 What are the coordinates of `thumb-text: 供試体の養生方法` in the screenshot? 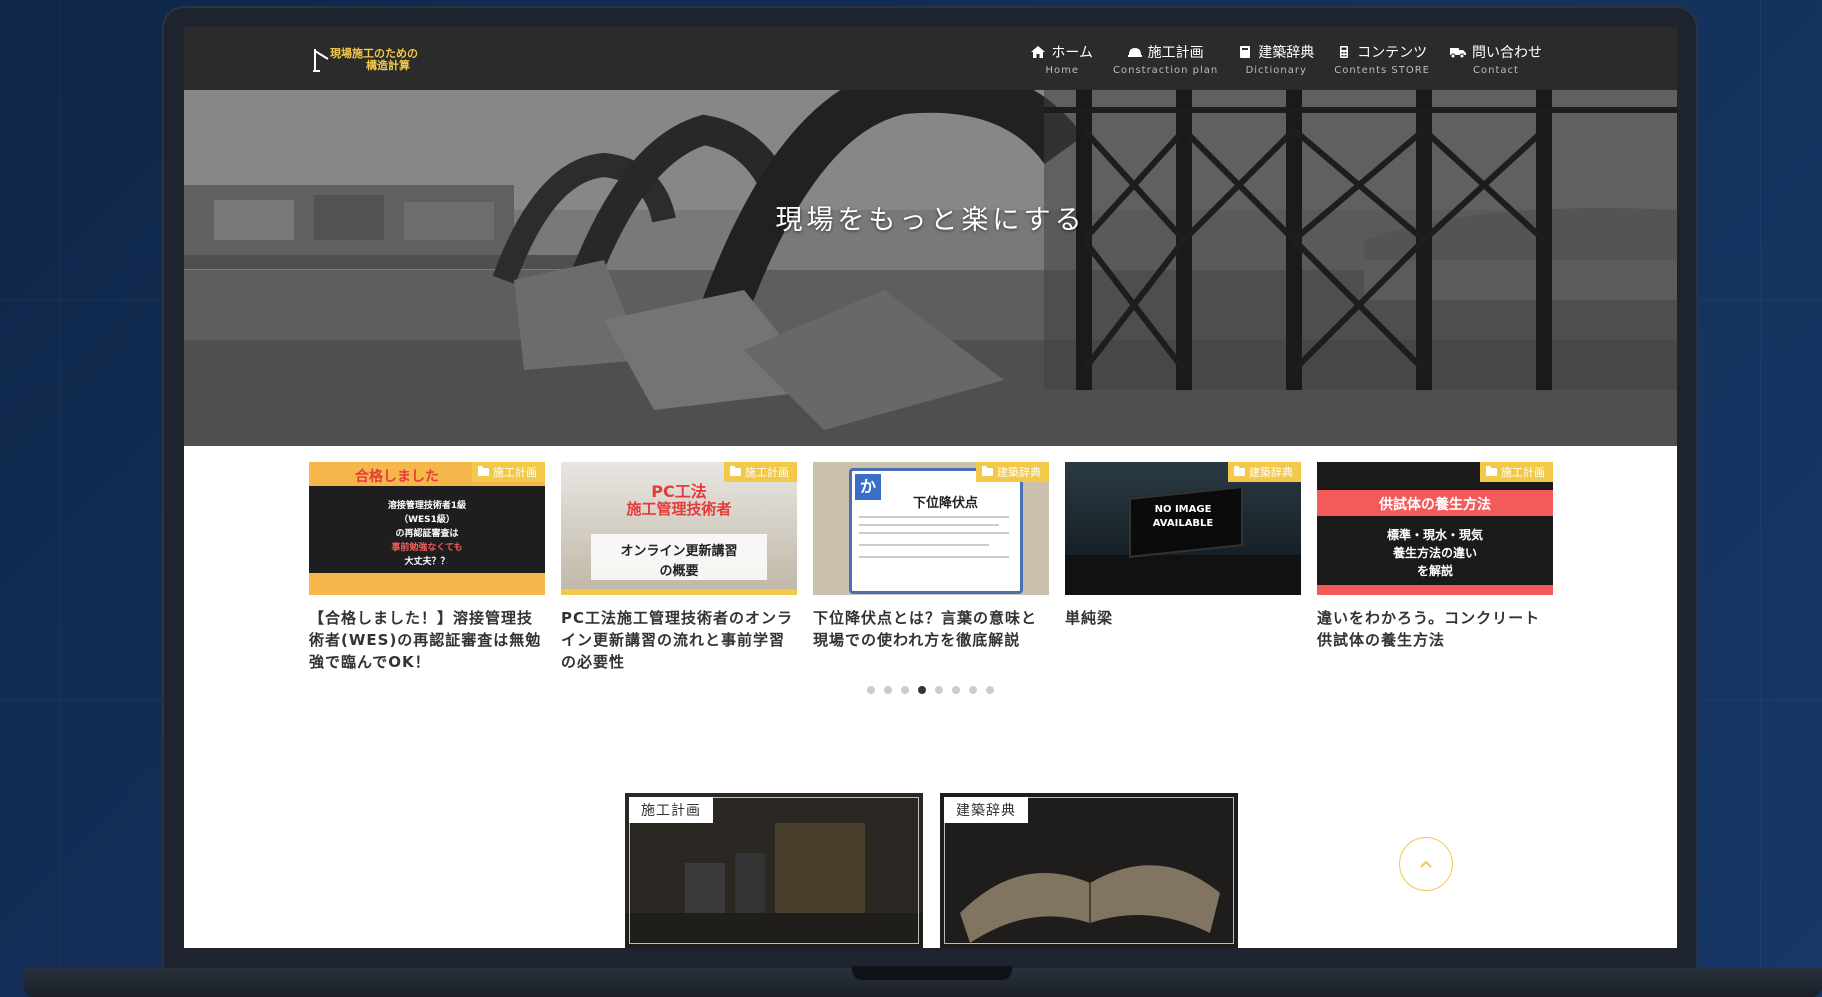 It's located at (1435, 505).